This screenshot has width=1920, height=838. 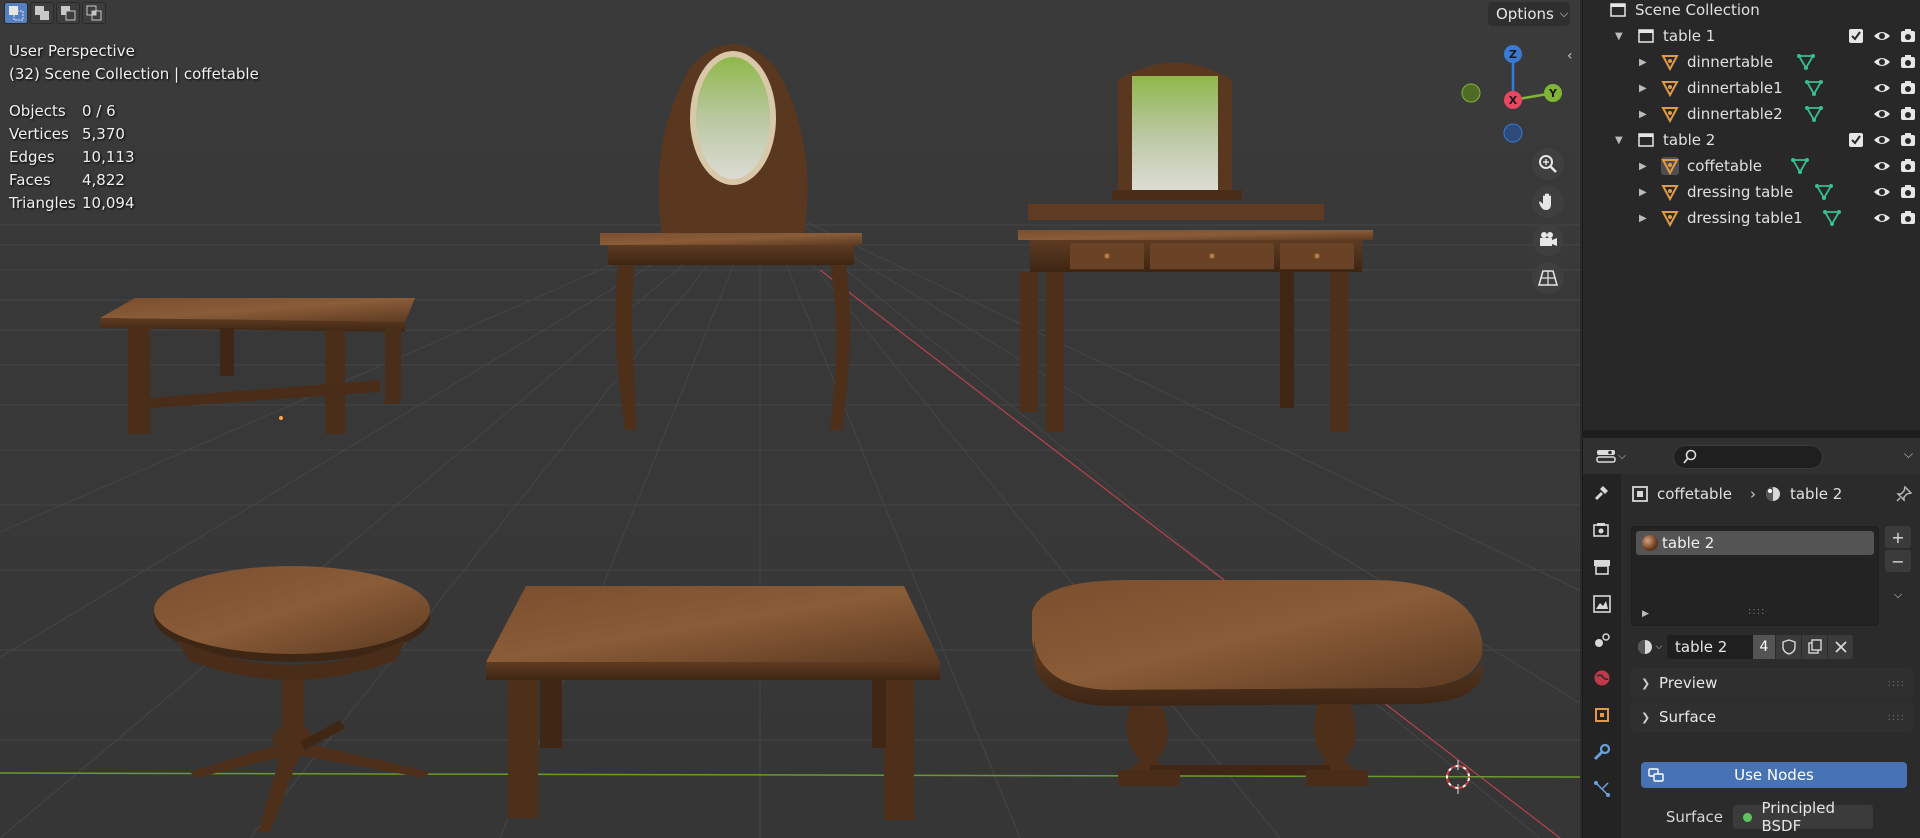 I want to click on scene-collection-label: Scene Collection, so click(x=1697, y=10).